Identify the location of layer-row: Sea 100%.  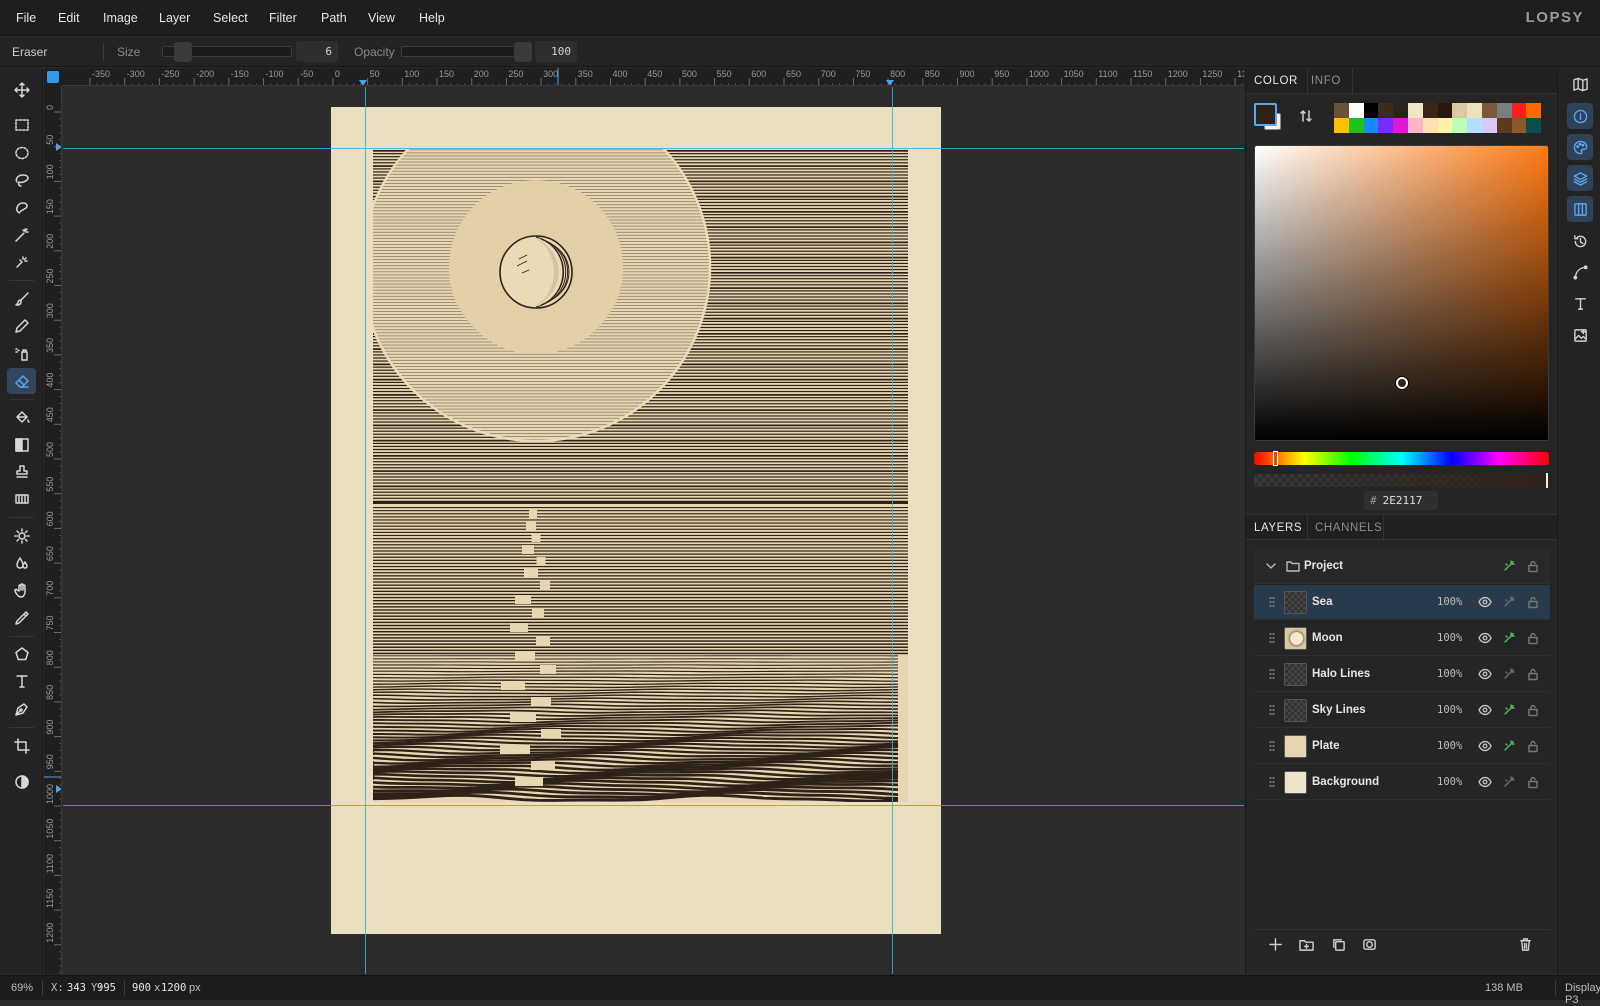
(1402, 602).